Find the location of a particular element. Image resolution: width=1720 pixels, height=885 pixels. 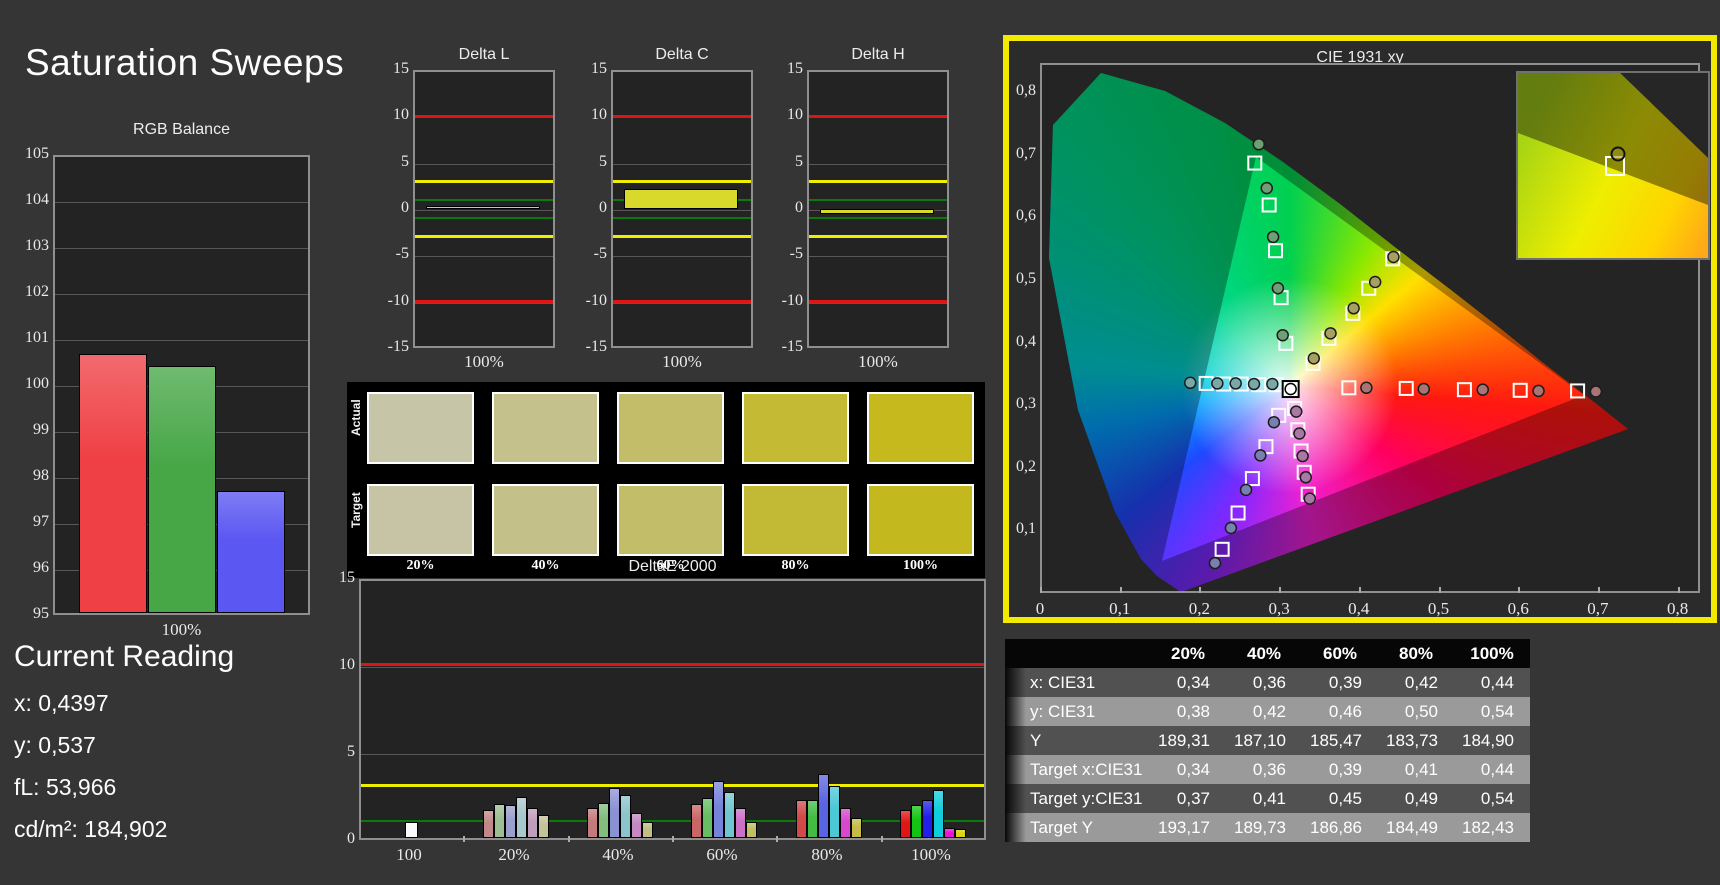

table-row: y: CIE31 0,38 0,42 0,46 0,50 0,54 is located at coordinates (1267, 711).